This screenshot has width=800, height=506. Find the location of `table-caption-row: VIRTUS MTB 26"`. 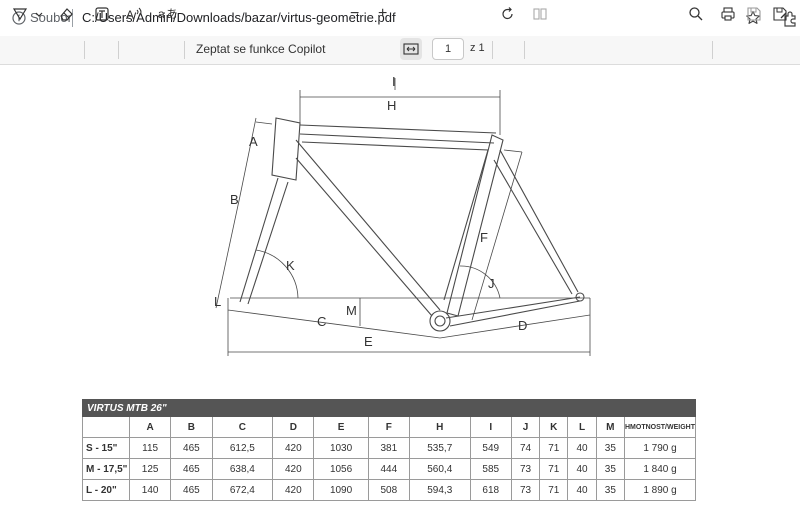

table-caption-row: VIRTUS MTB 26" is located at coordinates (389, 408).